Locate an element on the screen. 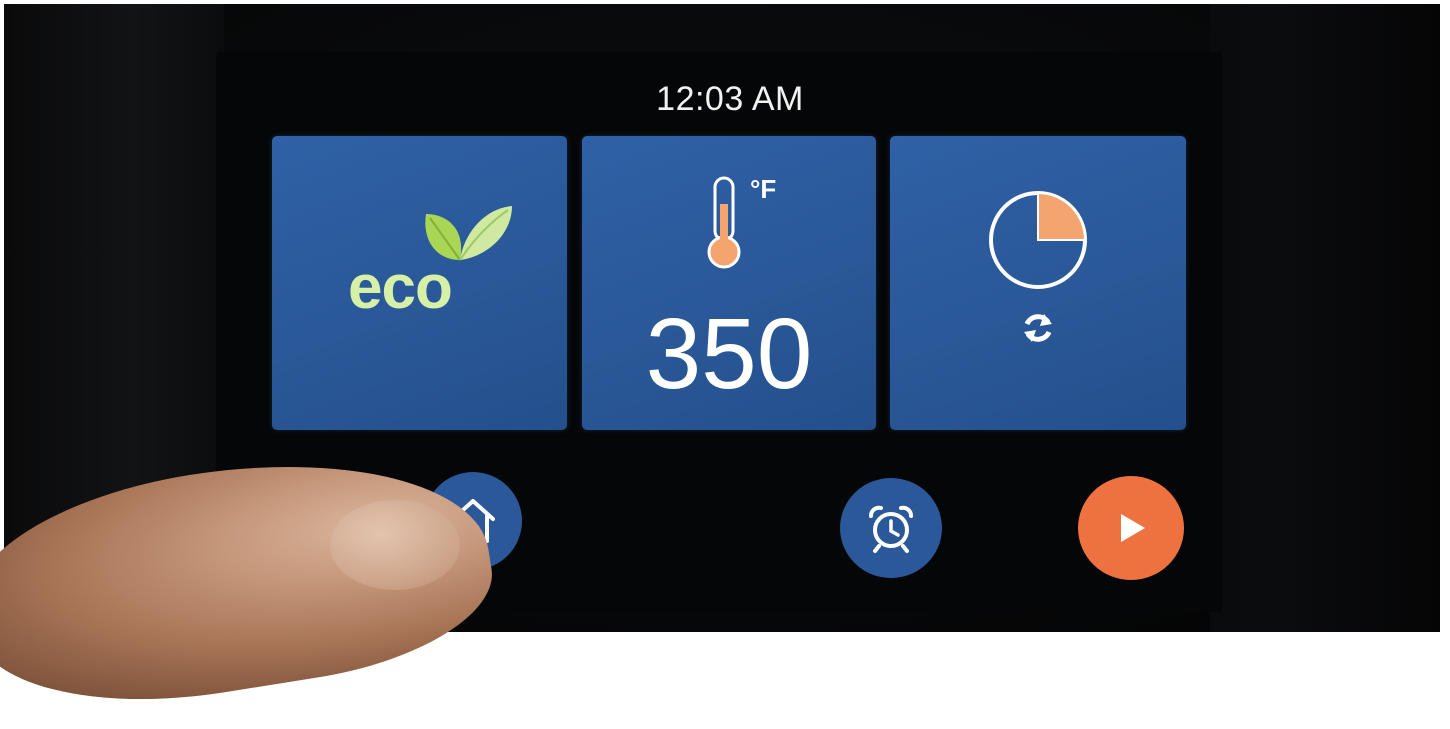 This screenshot has width=1450, height=729. temperature-value: 350 is located at coordinates (729, 354).